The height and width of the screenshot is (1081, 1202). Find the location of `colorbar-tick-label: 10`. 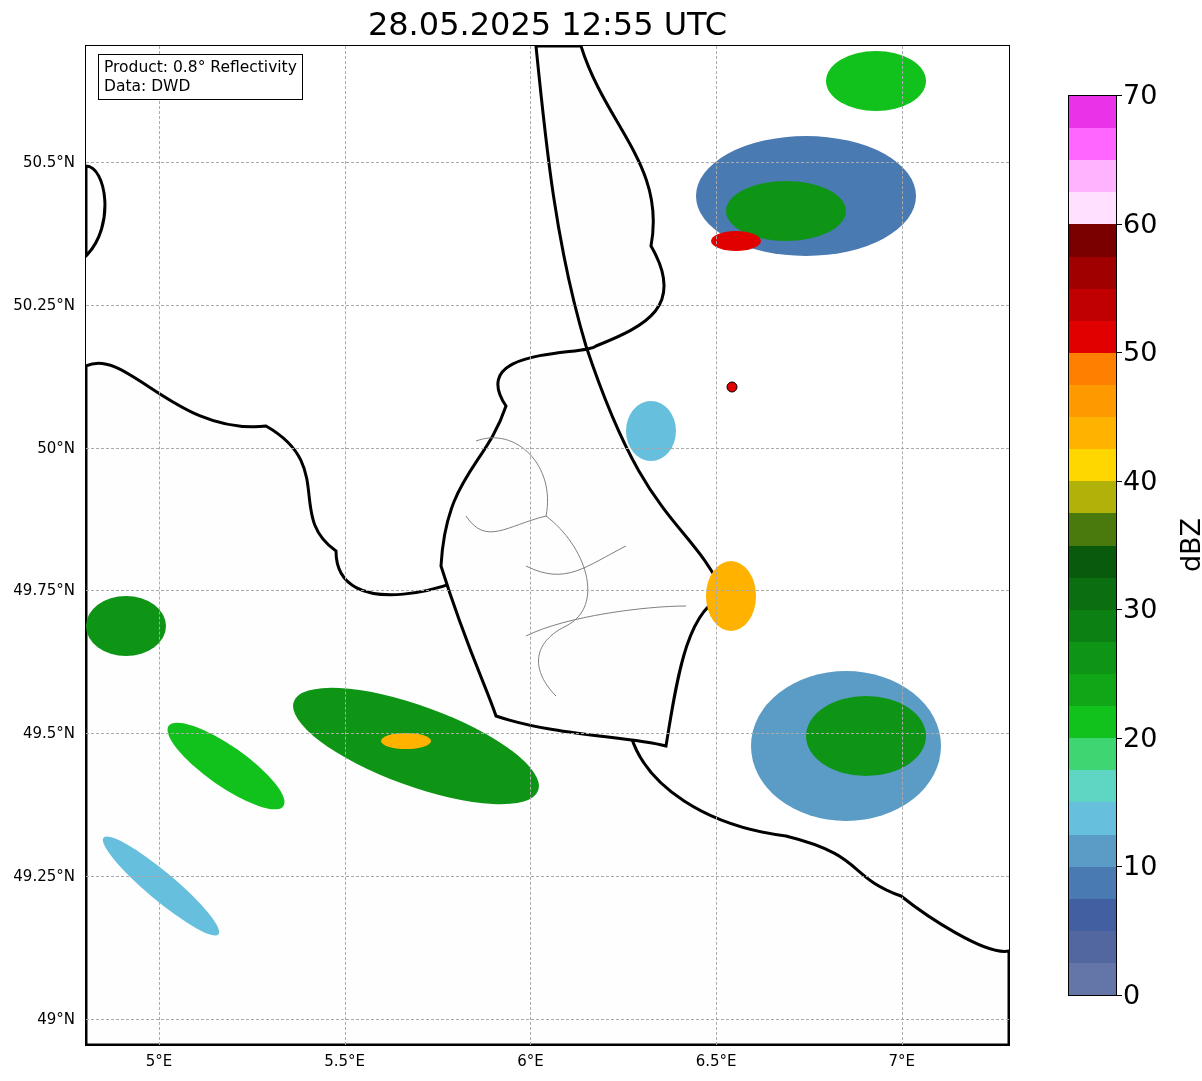

colorbar-tick-label: 10 is located at coordinates (1140, 866).